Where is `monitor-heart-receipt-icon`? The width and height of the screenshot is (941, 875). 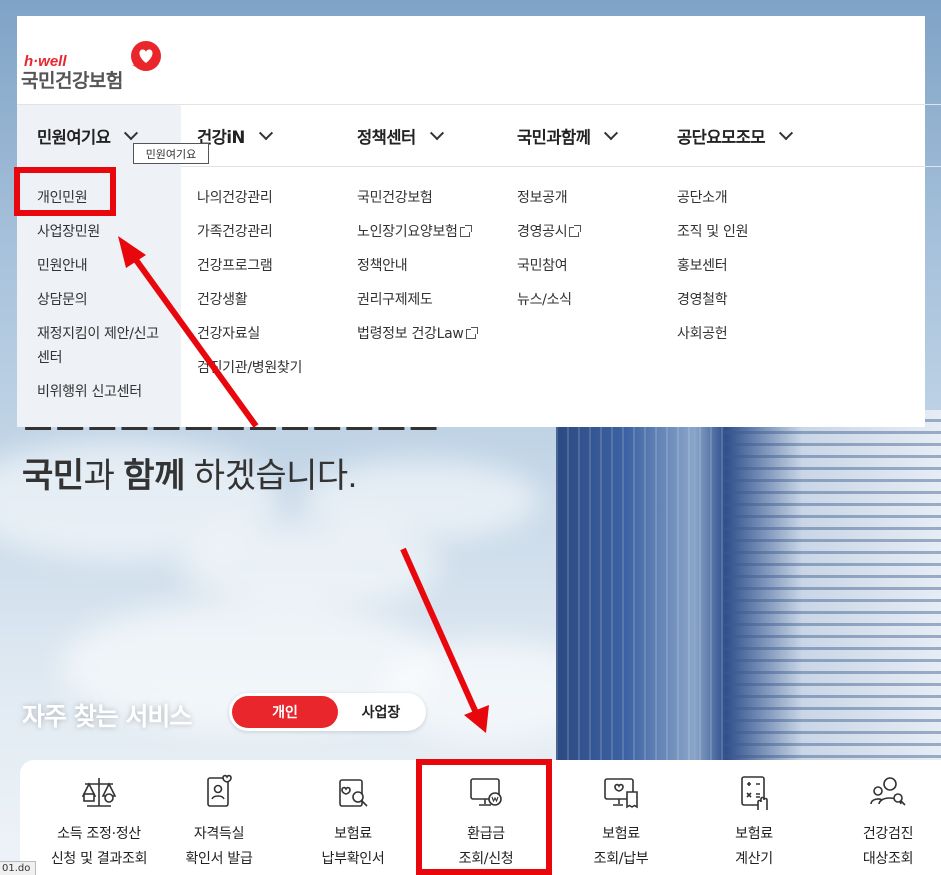
monitor-heart-receipt-icon is located at coordinates (621, 793).